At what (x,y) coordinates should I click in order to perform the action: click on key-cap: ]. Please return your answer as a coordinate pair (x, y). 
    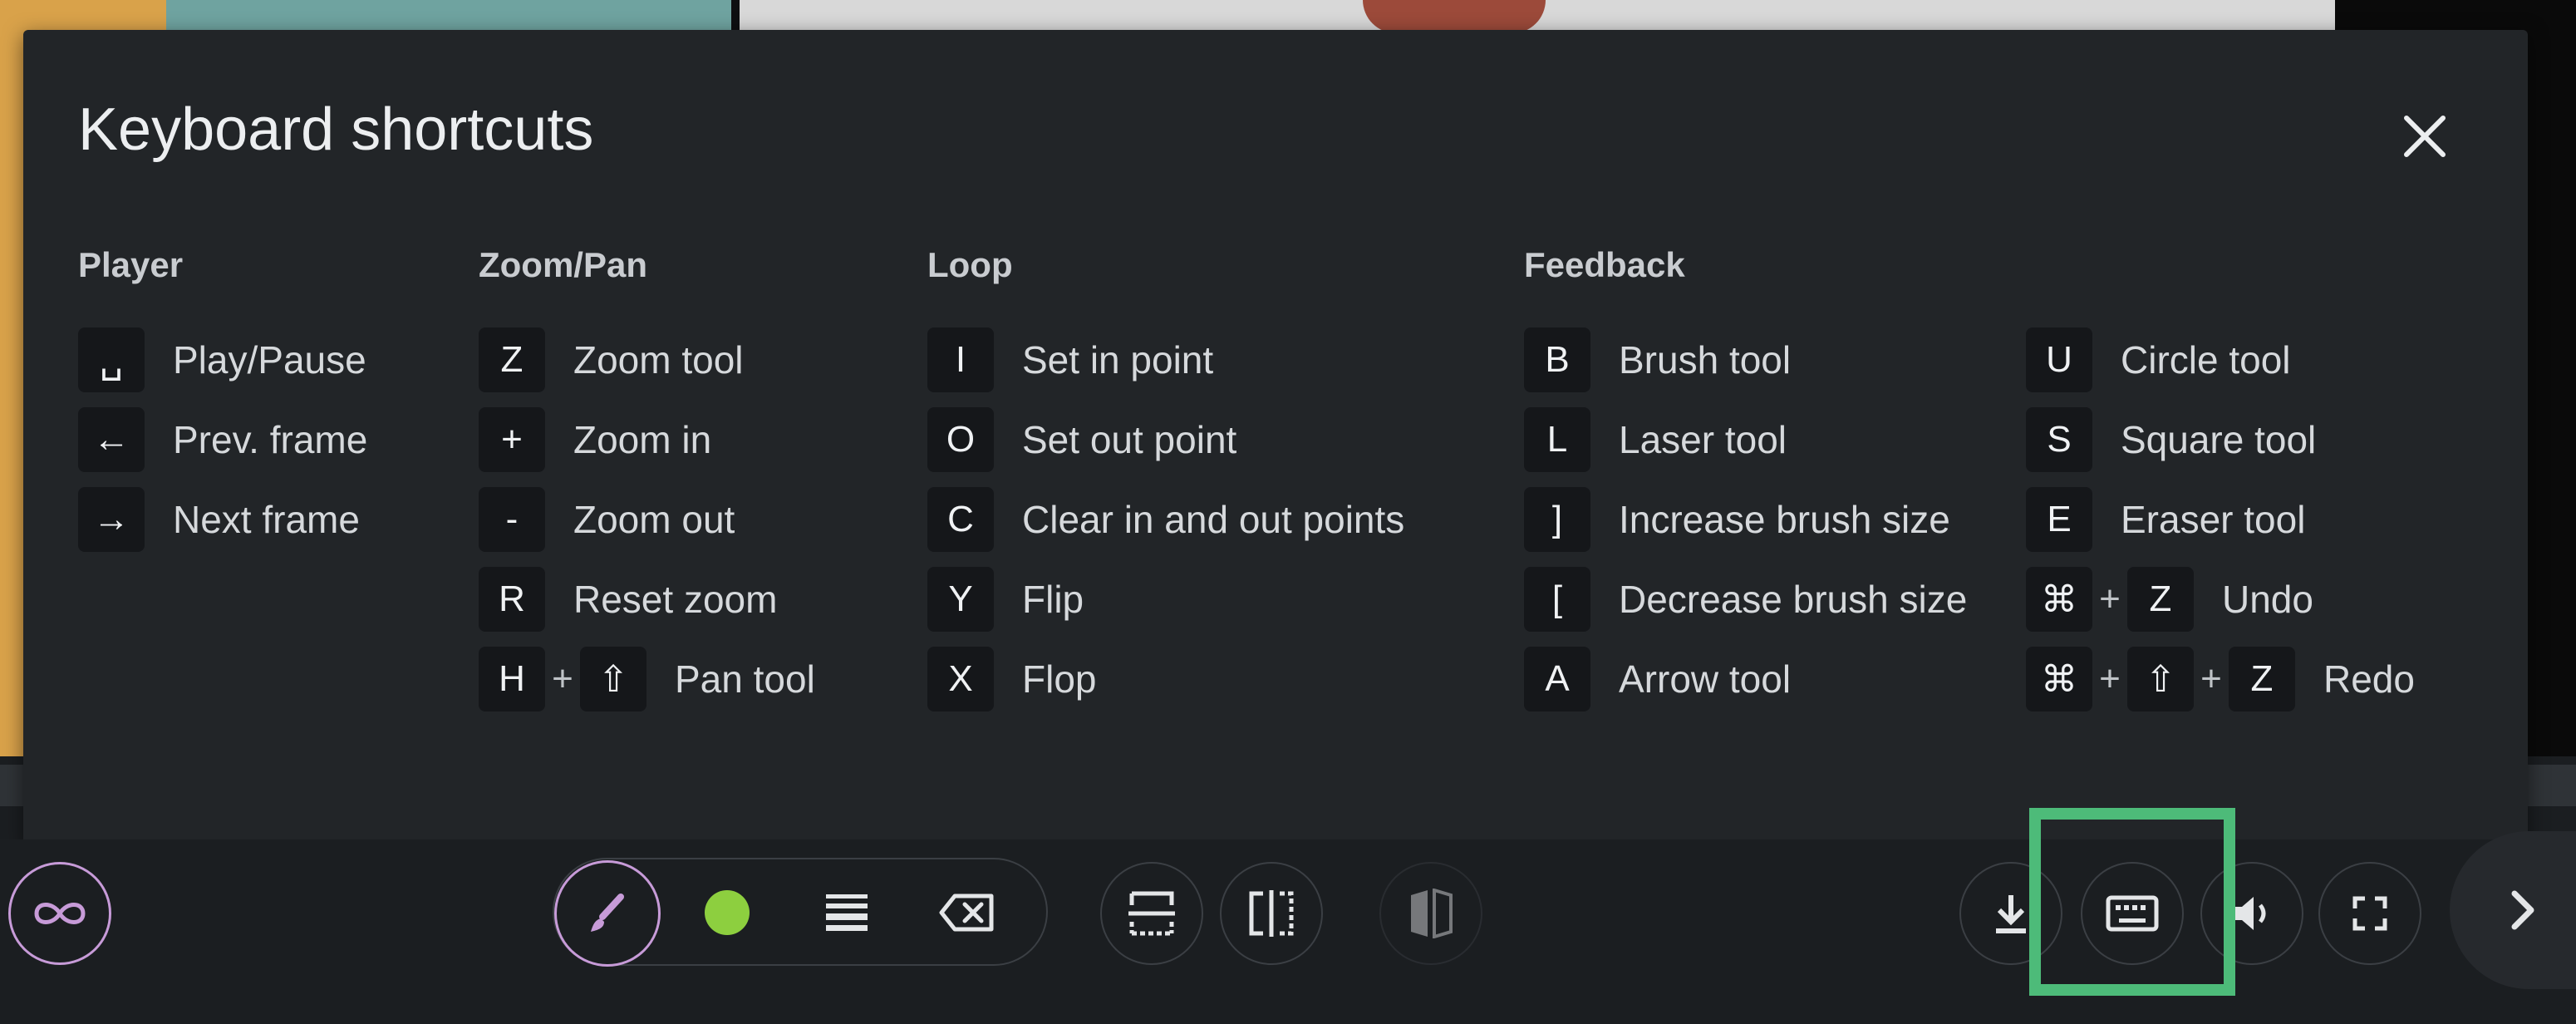
    Looking at the image, I should click on (1557, 519).